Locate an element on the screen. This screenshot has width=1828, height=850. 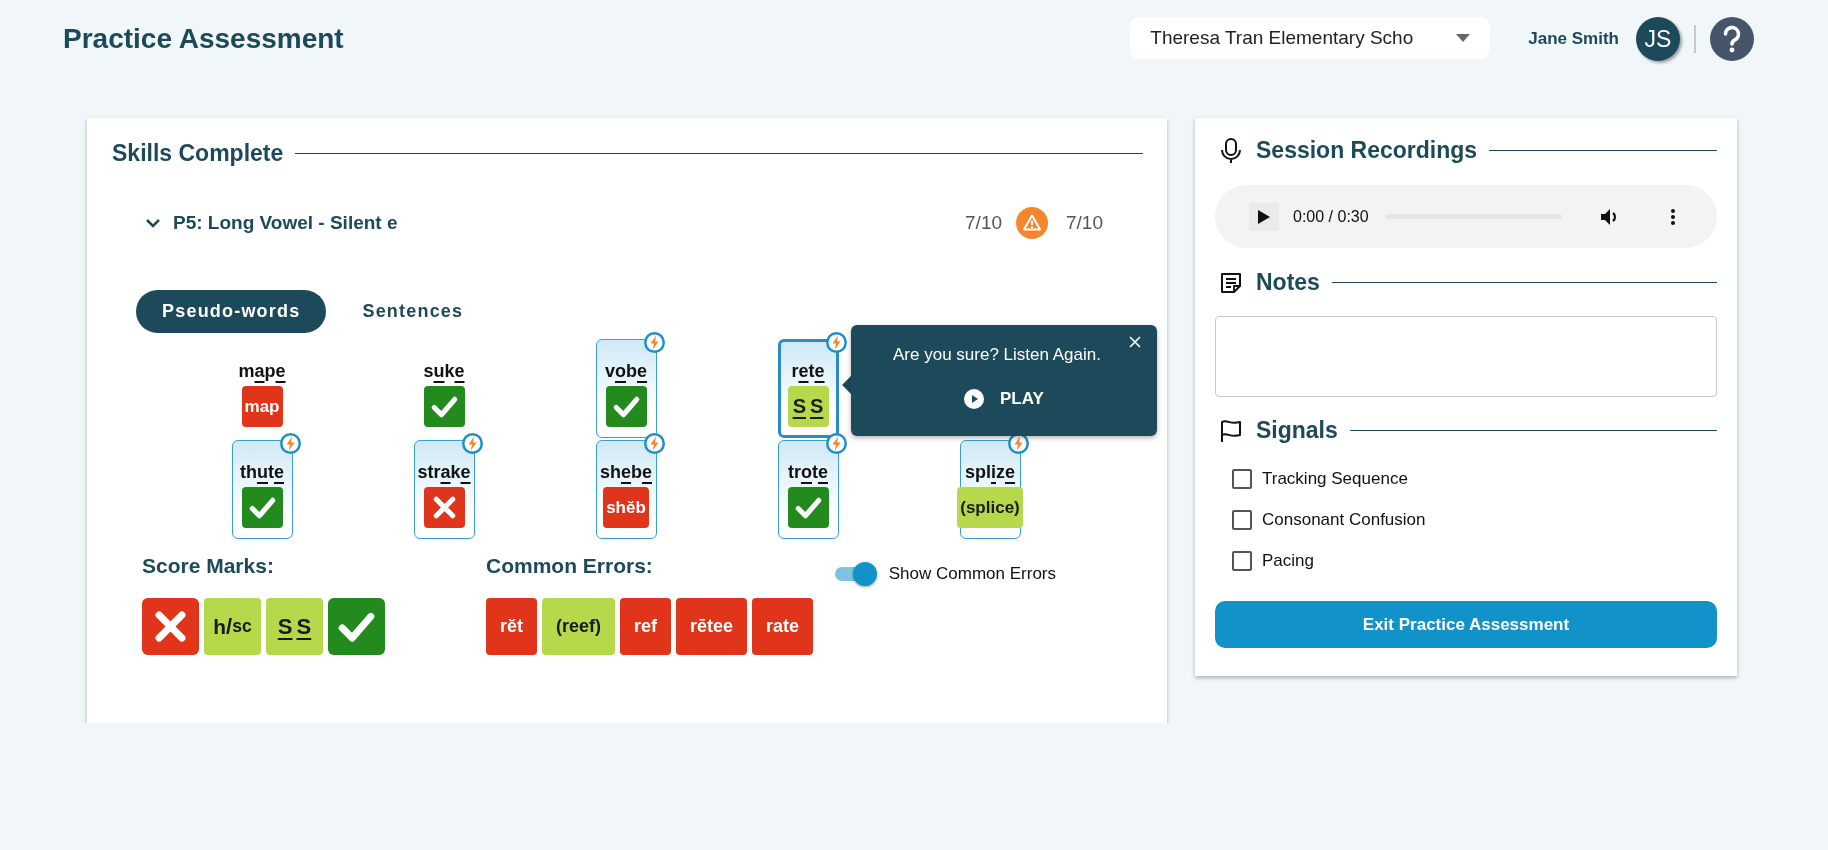
error-mark: ref is located at coordinates (646, 626).